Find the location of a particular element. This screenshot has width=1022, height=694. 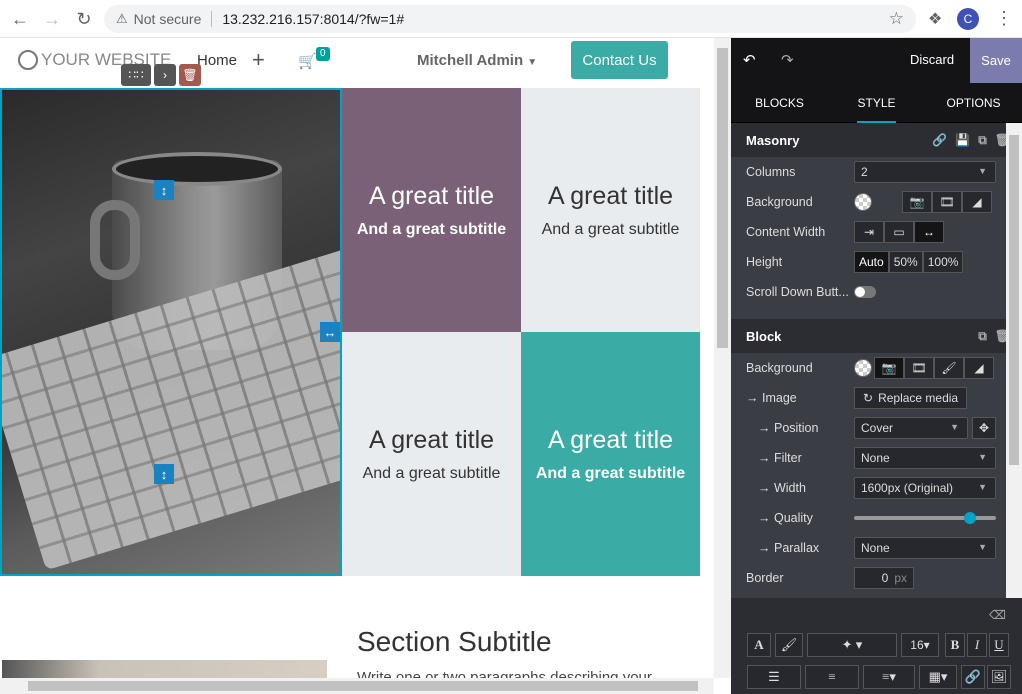

background-type-group: 📷 🎞 🖌 ◢ is located at coordinates (934, 368).